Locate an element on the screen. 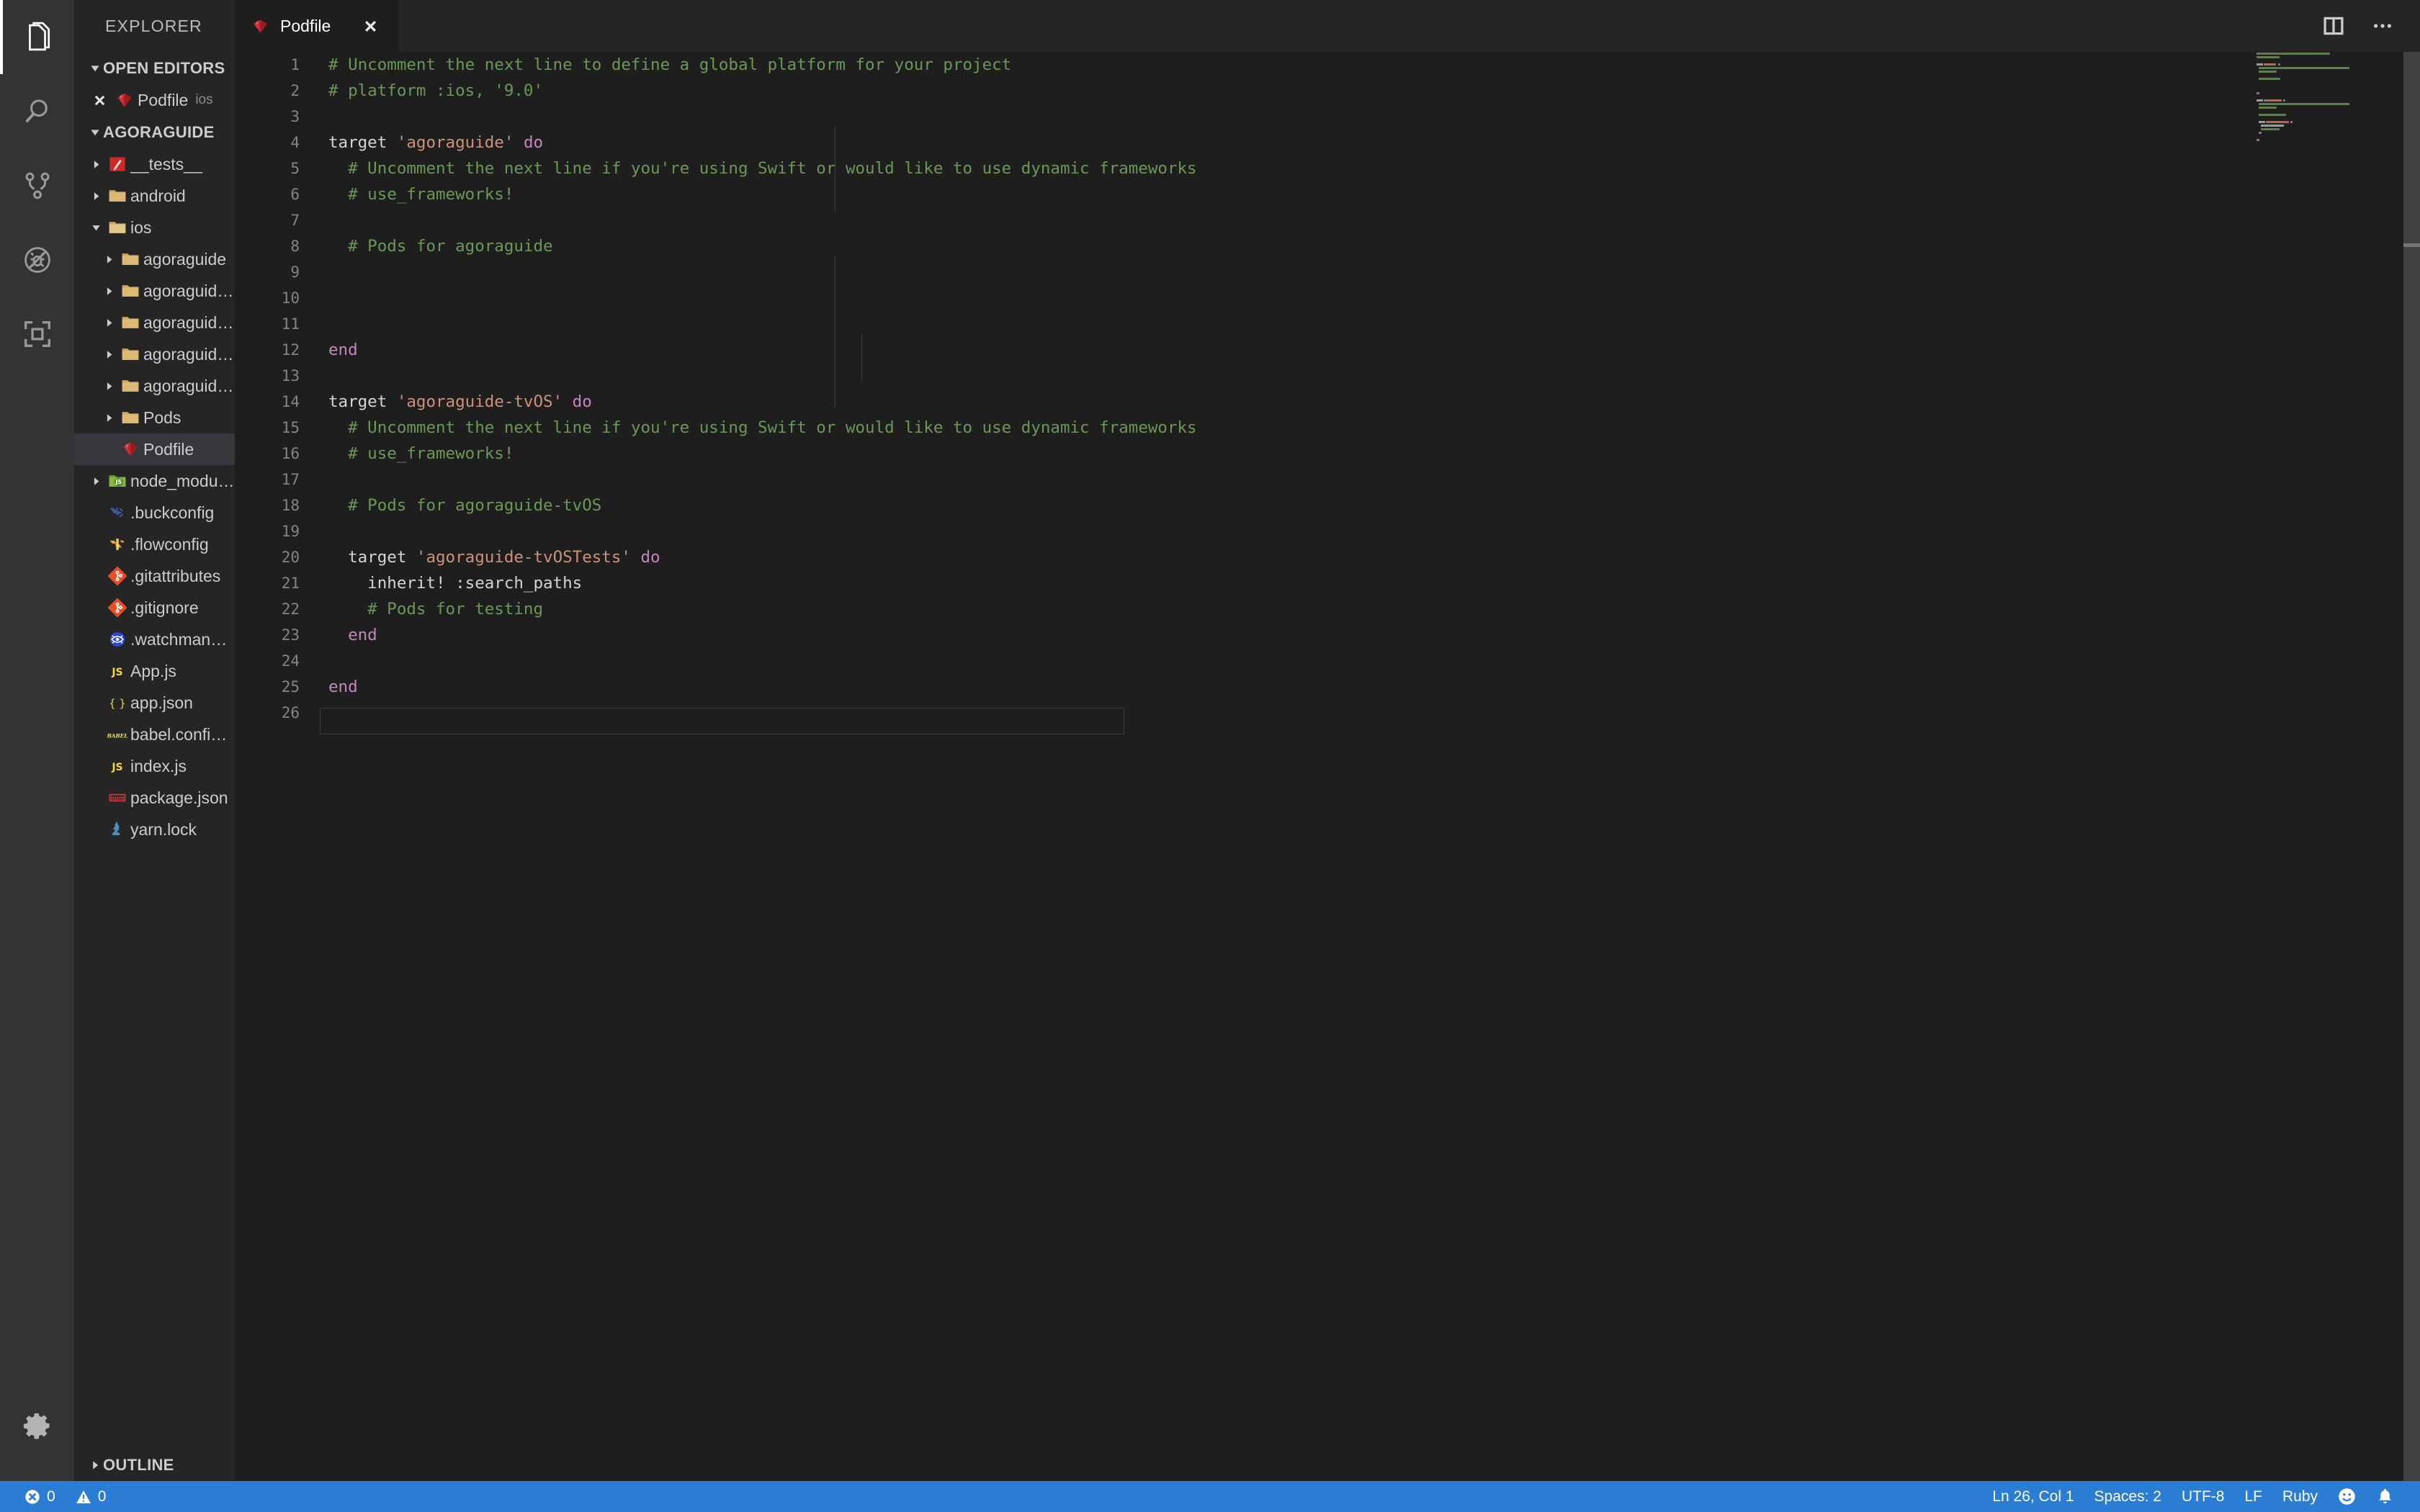 The width and height of the screenshot is (2420, 1512). activity-item-search is located at coordinates (37, 111).